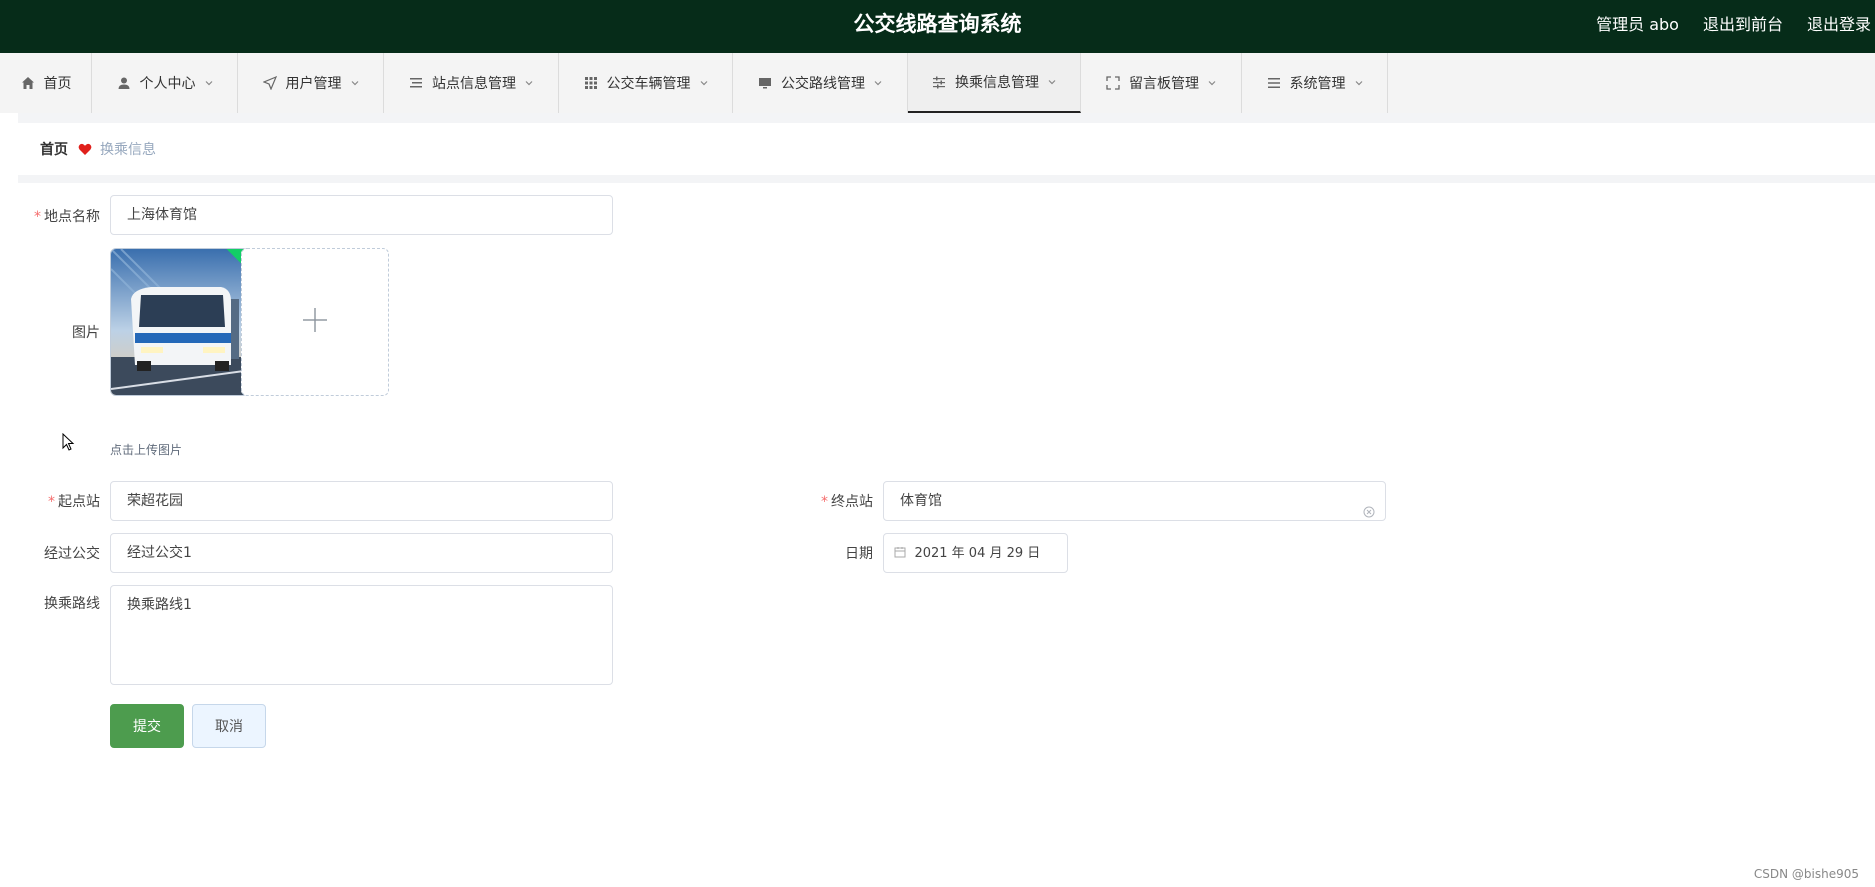  Describe the element at coordinates (361, 553) in the screenshot. I see `via-bus-input: 经过公交1` at that location.